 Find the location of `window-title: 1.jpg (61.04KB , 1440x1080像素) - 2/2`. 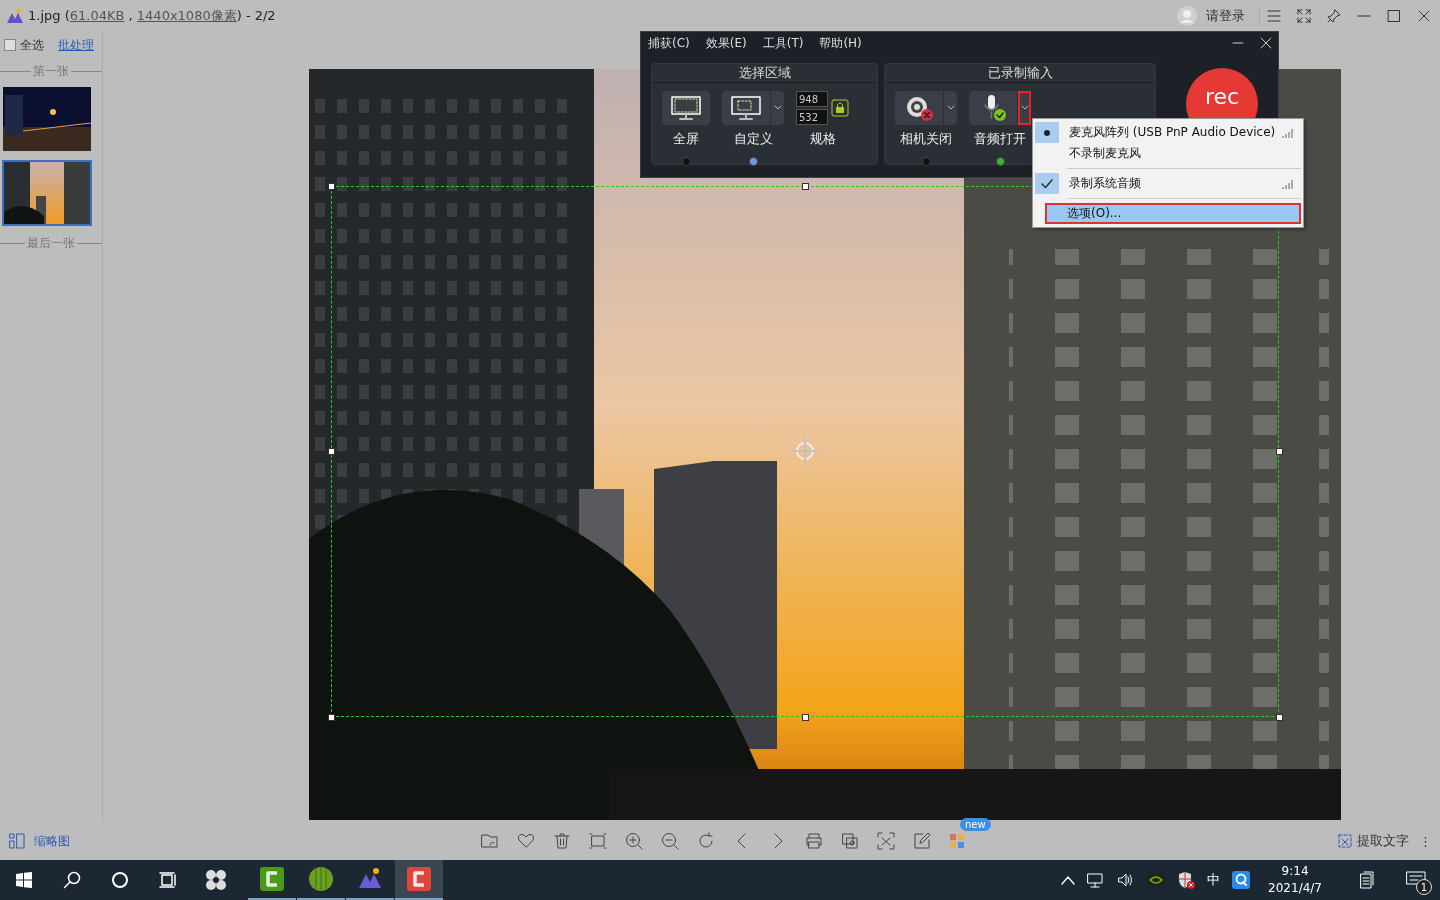

window-title: 1.jpg (61.04KB , 1440x1080像素) - 2/2 is located at coordinates (152, 16).